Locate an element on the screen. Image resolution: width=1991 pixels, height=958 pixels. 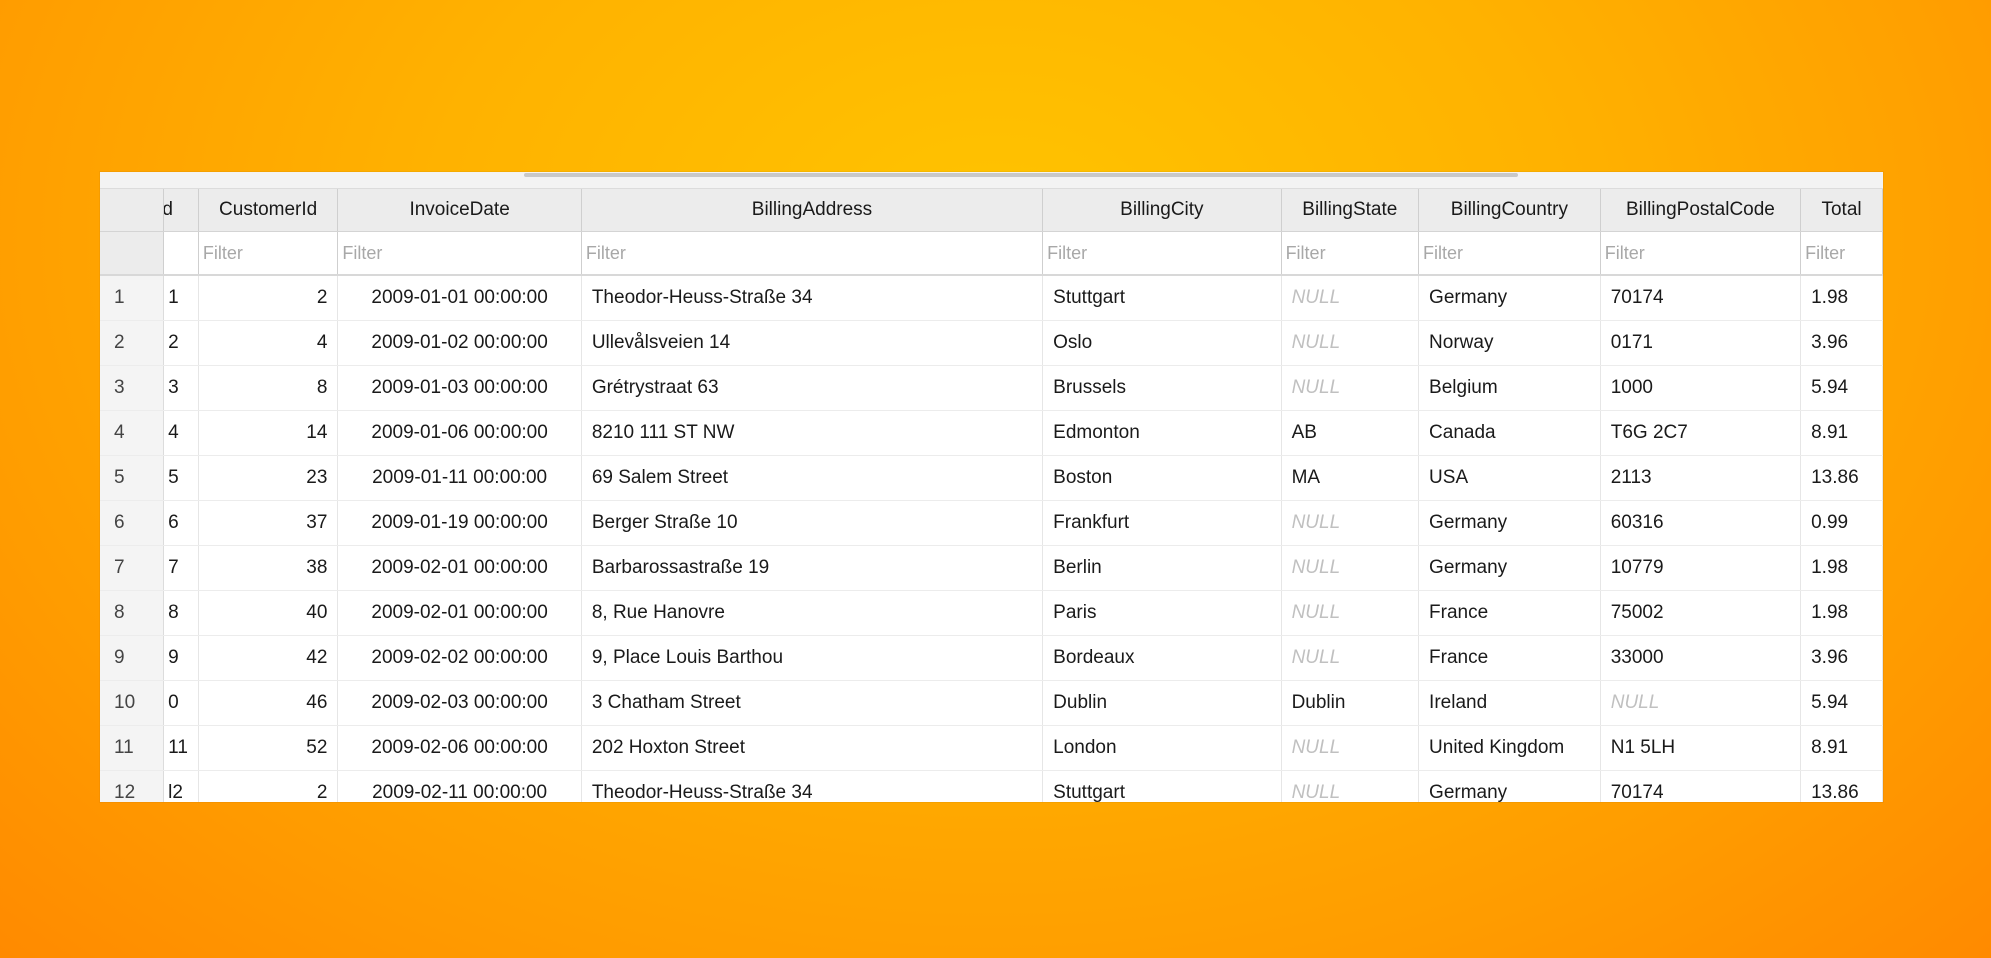
cell-billingcity: Edmonton is located at coordinates (1162, 433).